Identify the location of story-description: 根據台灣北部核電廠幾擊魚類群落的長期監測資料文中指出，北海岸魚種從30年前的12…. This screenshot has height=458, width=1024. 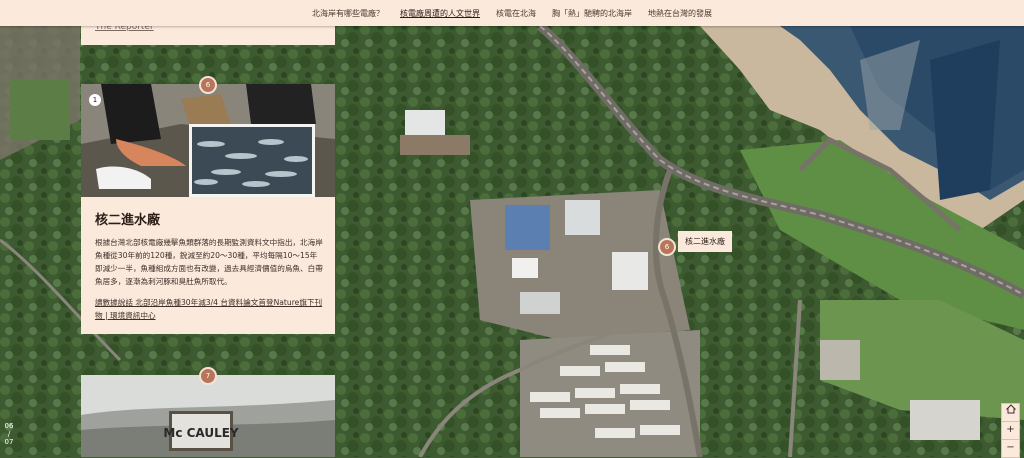
(209, 262).